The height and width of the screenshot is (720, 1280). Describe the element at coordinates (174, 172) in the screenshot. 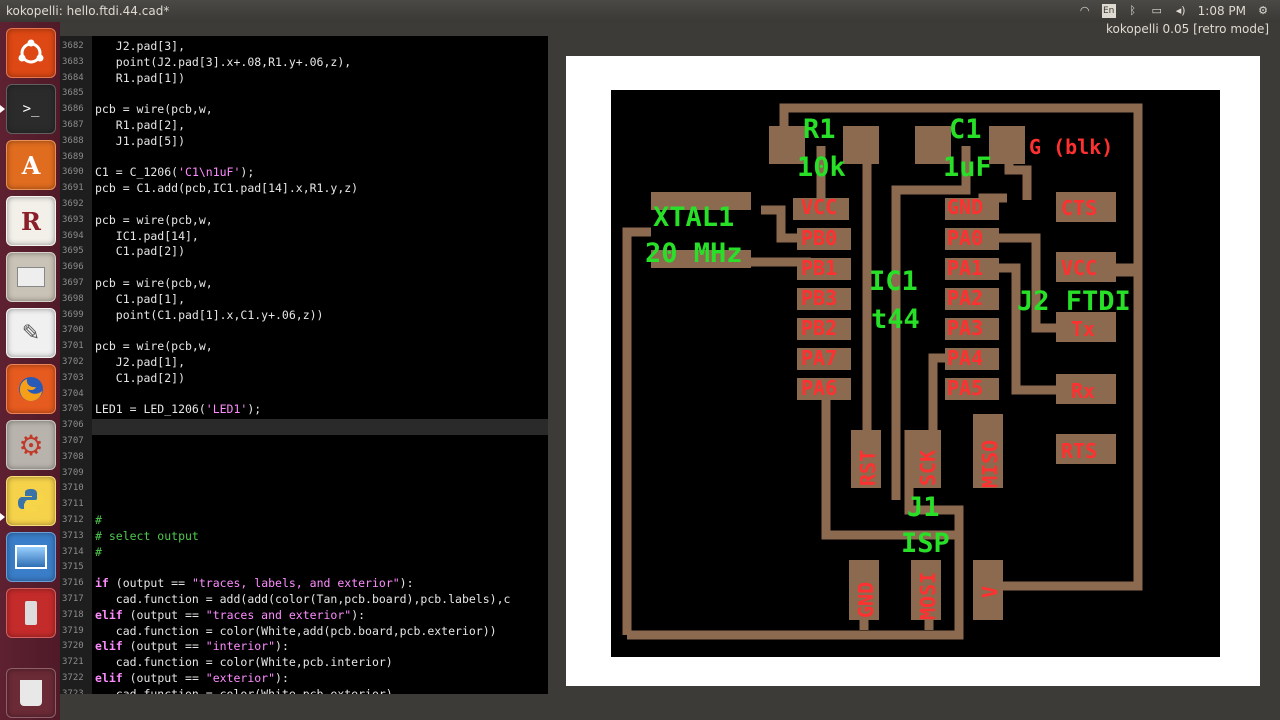

I see `code-line: C1 = C_1206('C1\n1uF');` at that location.